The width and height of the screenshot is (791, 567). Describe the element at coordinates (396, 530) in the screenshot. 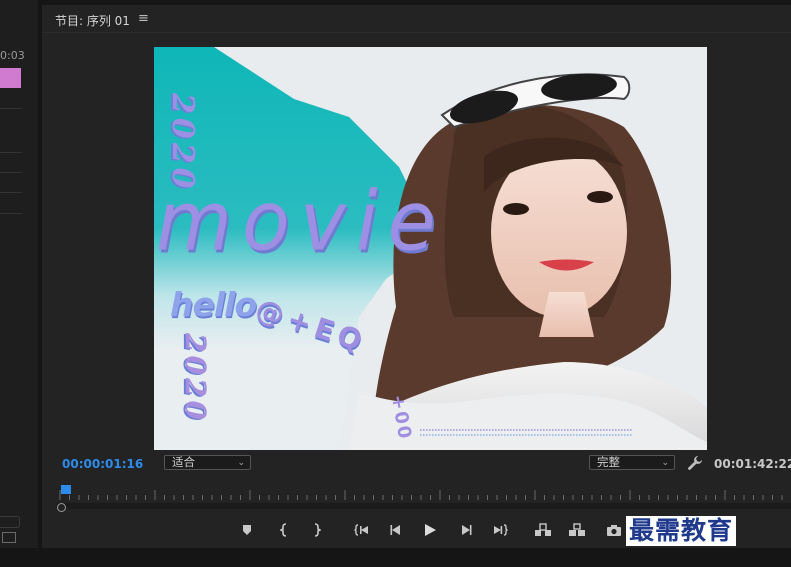

I see `step-back-icon` at that location.